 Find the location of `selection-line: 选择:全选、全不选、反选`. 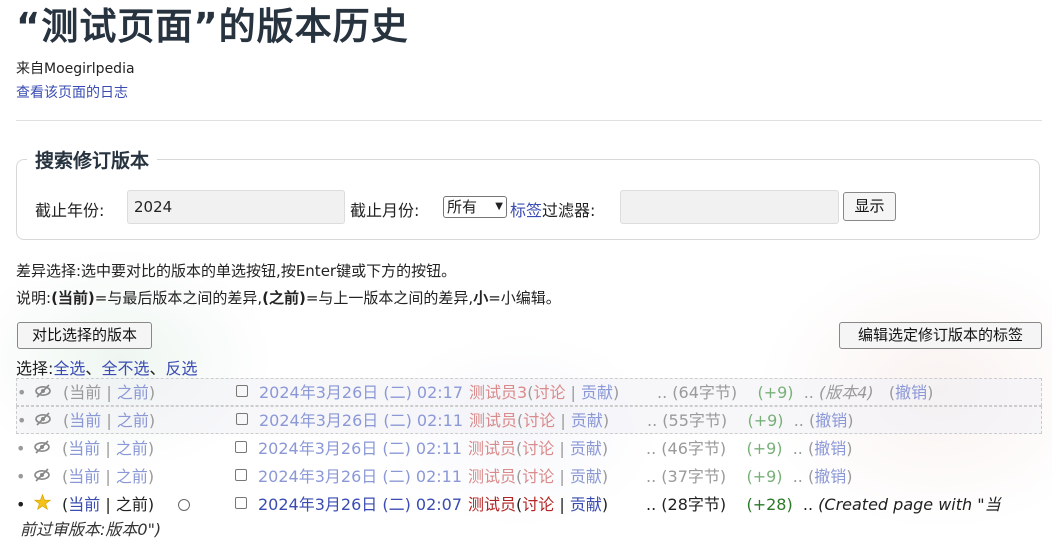

selection-line: 选择:全选、全不选、反选 is located at coordinates (107, 368).